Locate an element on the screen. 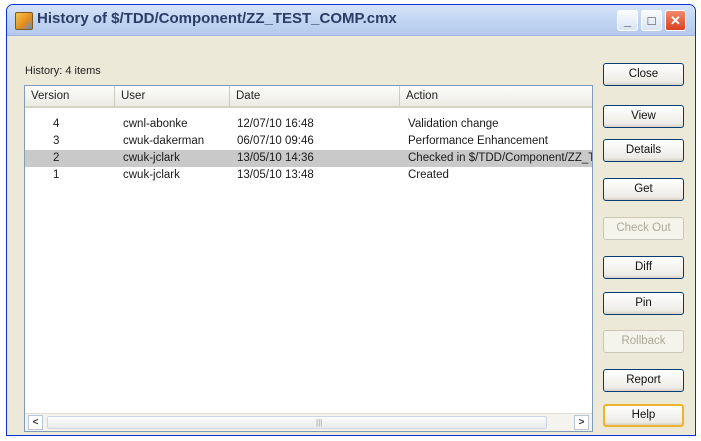  source-control-icon is located at coordinates (24, 21).